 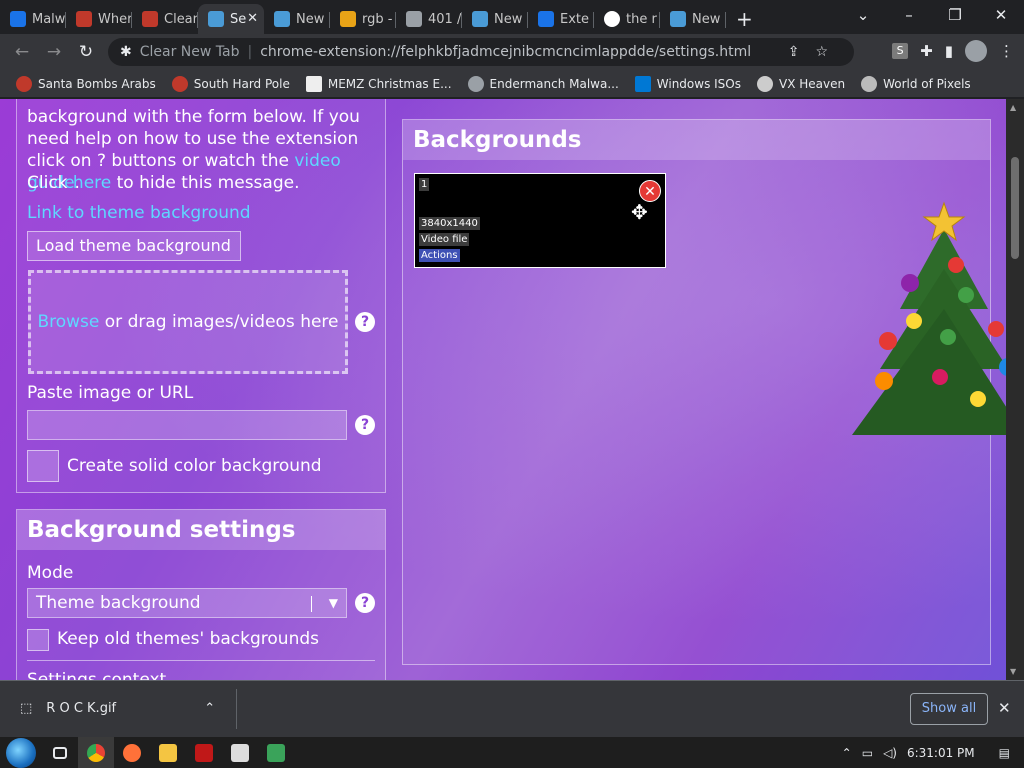 I want to click on tab-label: Se, so click(x=238, y=19).